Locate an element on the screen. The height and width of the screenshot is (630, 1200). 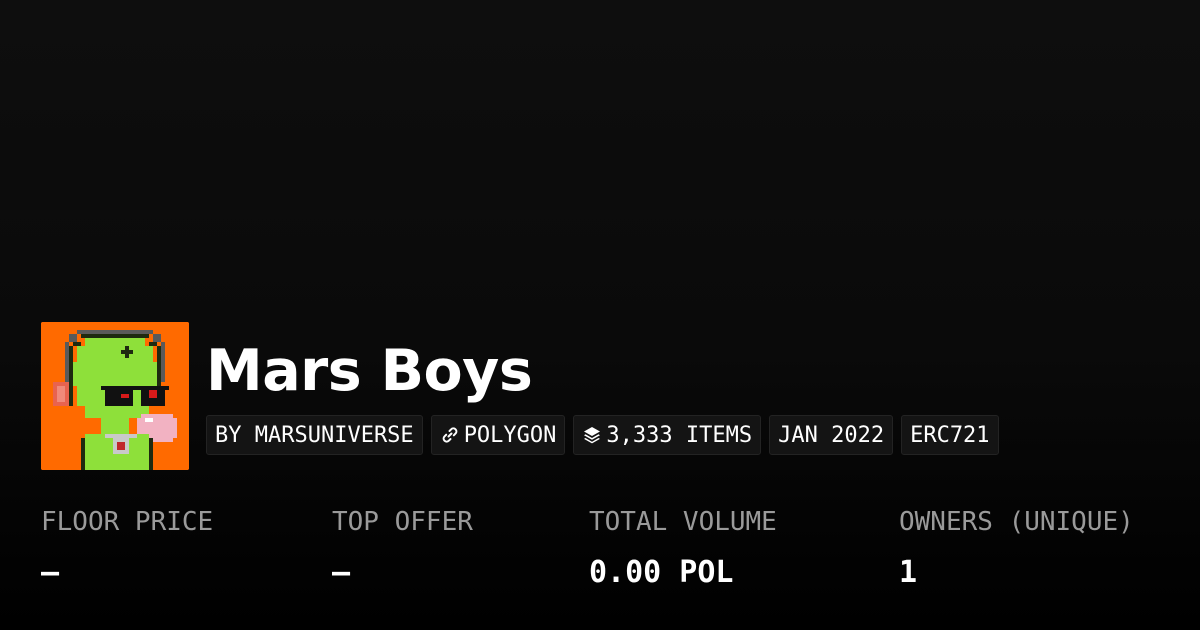
creator-tag: BY MARSUNIVERSE is located at coordinates (314, 435).